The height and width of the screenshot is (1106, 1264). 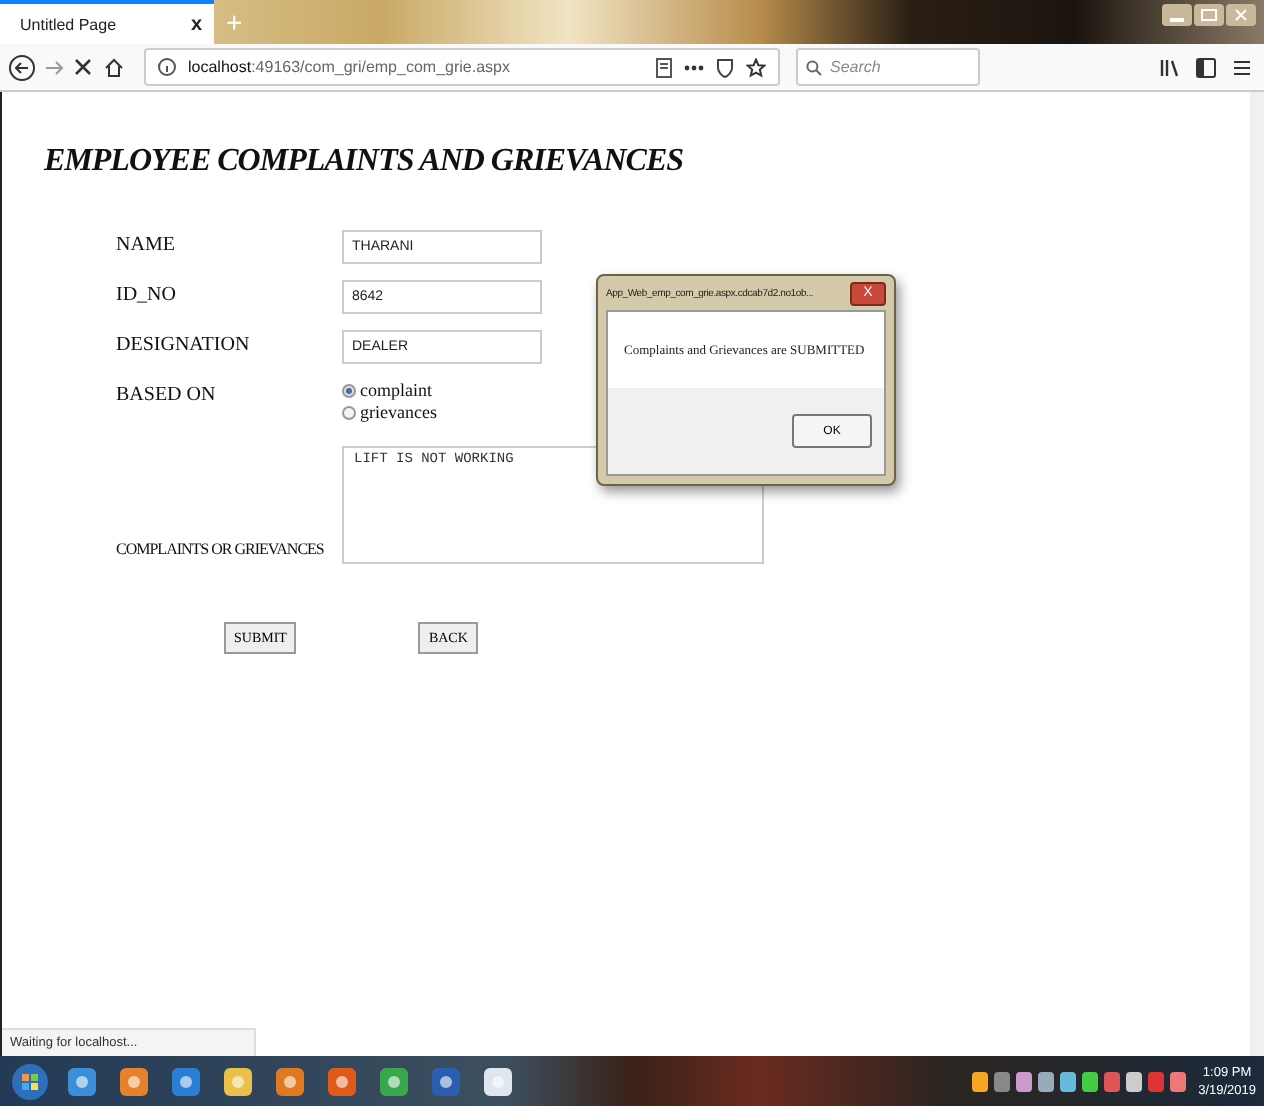 I want to click on url-text: localhost:49163/com_gri/emp_com_grie.aspx, so click(x=350, y=67).